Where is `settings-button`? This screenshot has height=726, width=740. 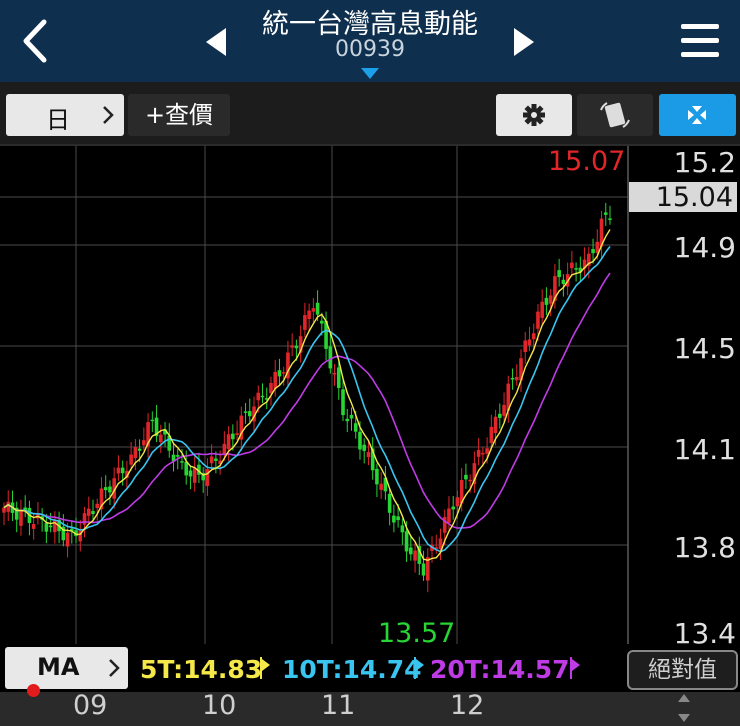
settings-button is located at coordinates (534, 115).